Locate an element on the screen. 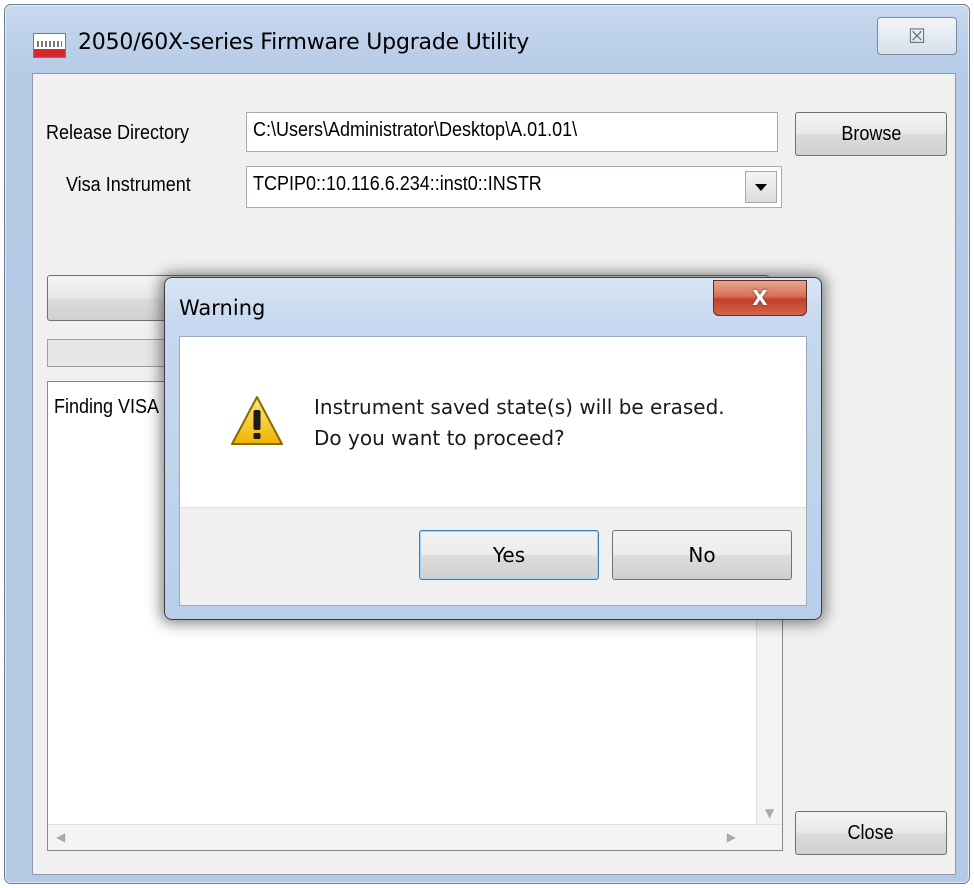  yes-button: Yes is located at coordinates (509, 555).